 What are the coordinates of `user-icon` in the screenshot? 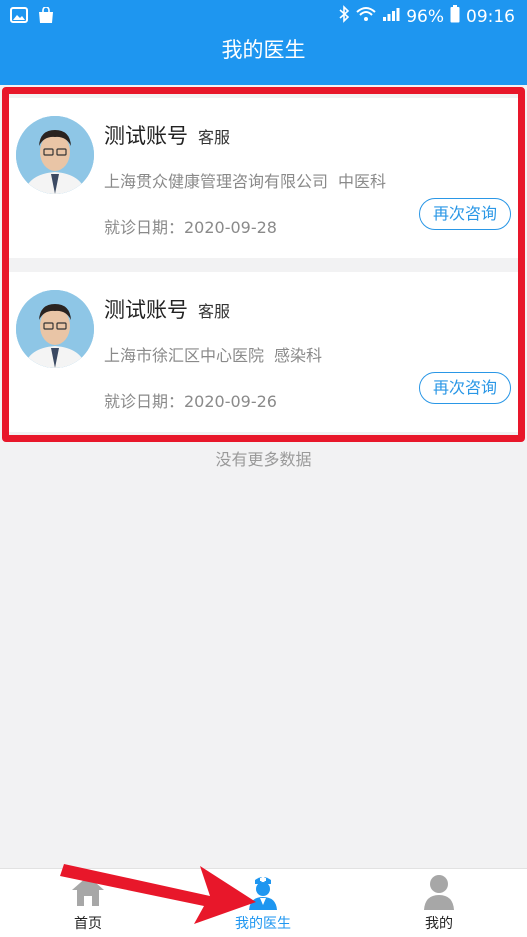 It's located at (439, 894).